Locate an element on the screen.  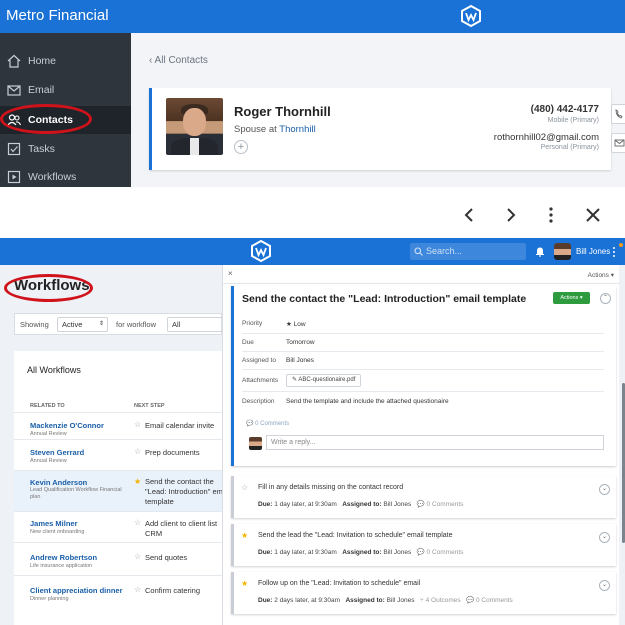
sidebar-item-workflows: Workflows is located at coordinates (65, 175).